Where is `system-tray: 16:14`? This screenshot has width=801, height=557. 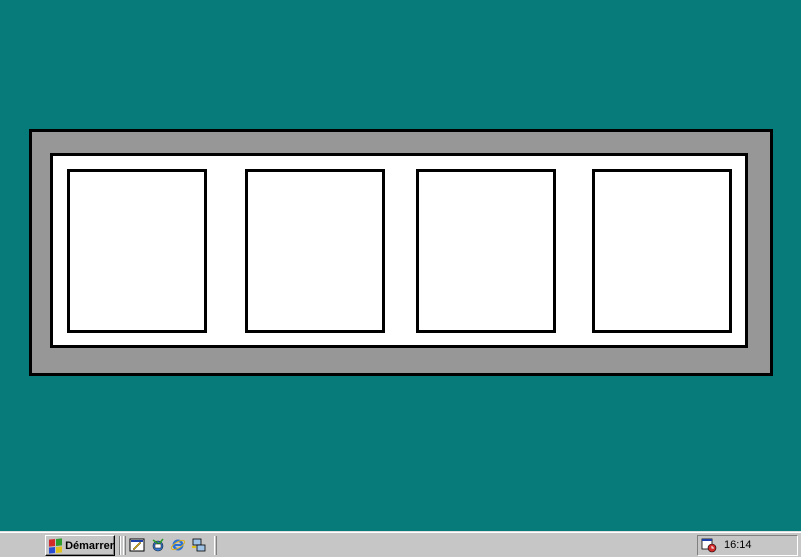
system-tray: 16:14 is located at coordinates (747, 545).